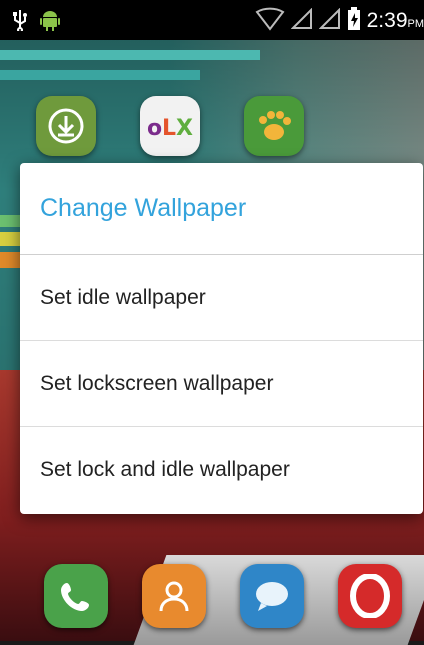 This screenshot has height=645, width=424. Describe the element at coordinates (370, 596) in the screenshot. I see `opera-browser-icon` at that location.